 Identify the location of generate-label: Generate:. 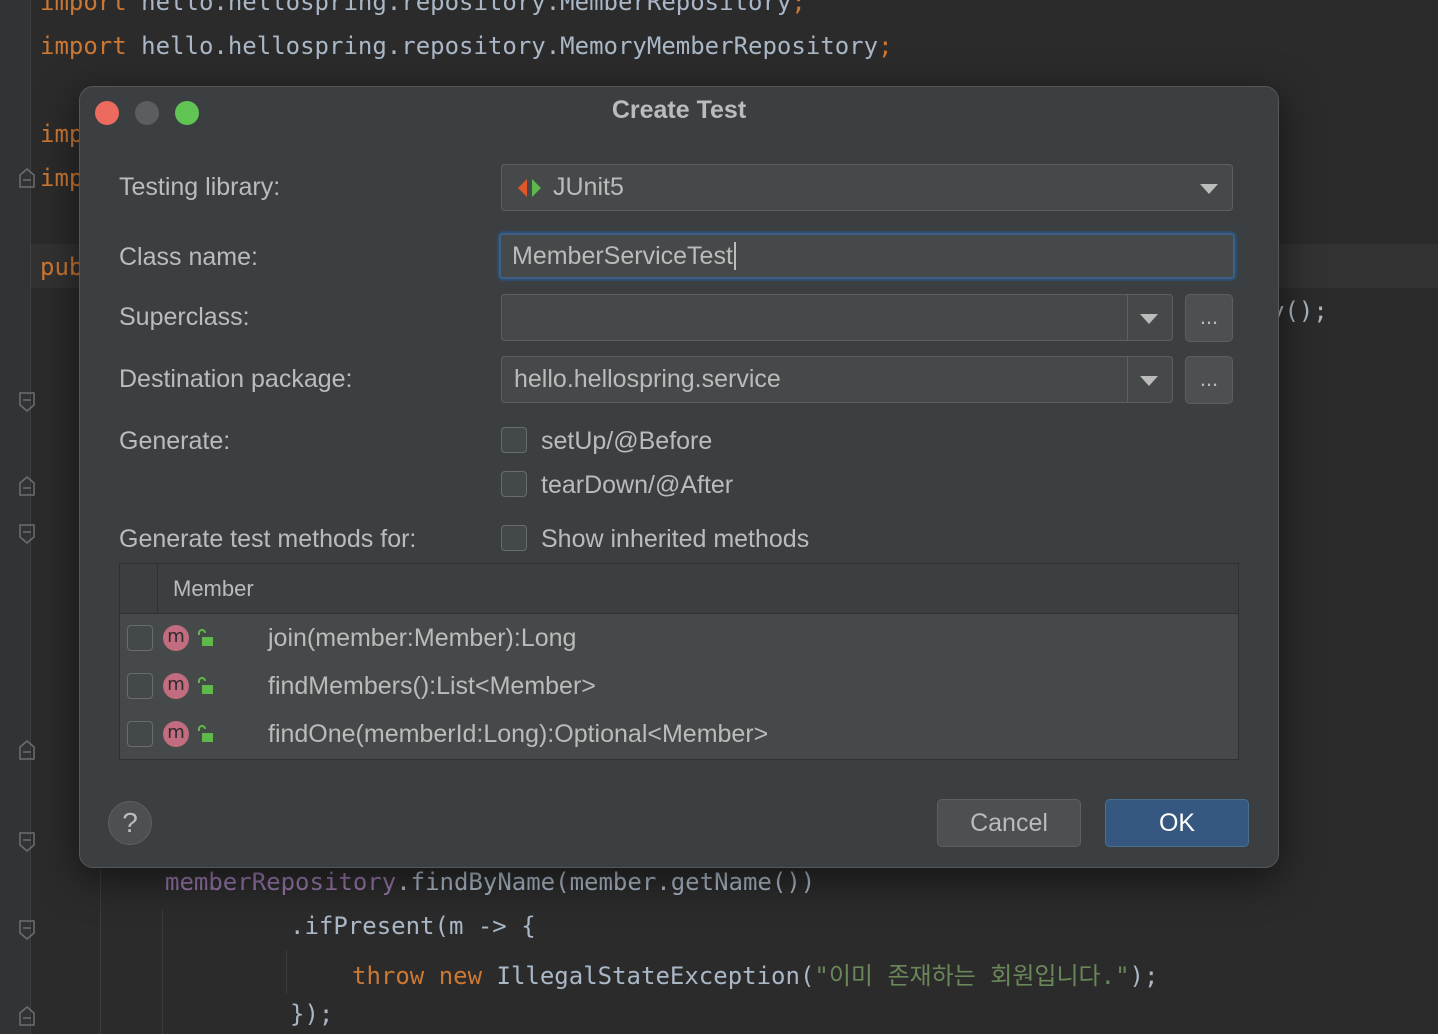
(175, 441).